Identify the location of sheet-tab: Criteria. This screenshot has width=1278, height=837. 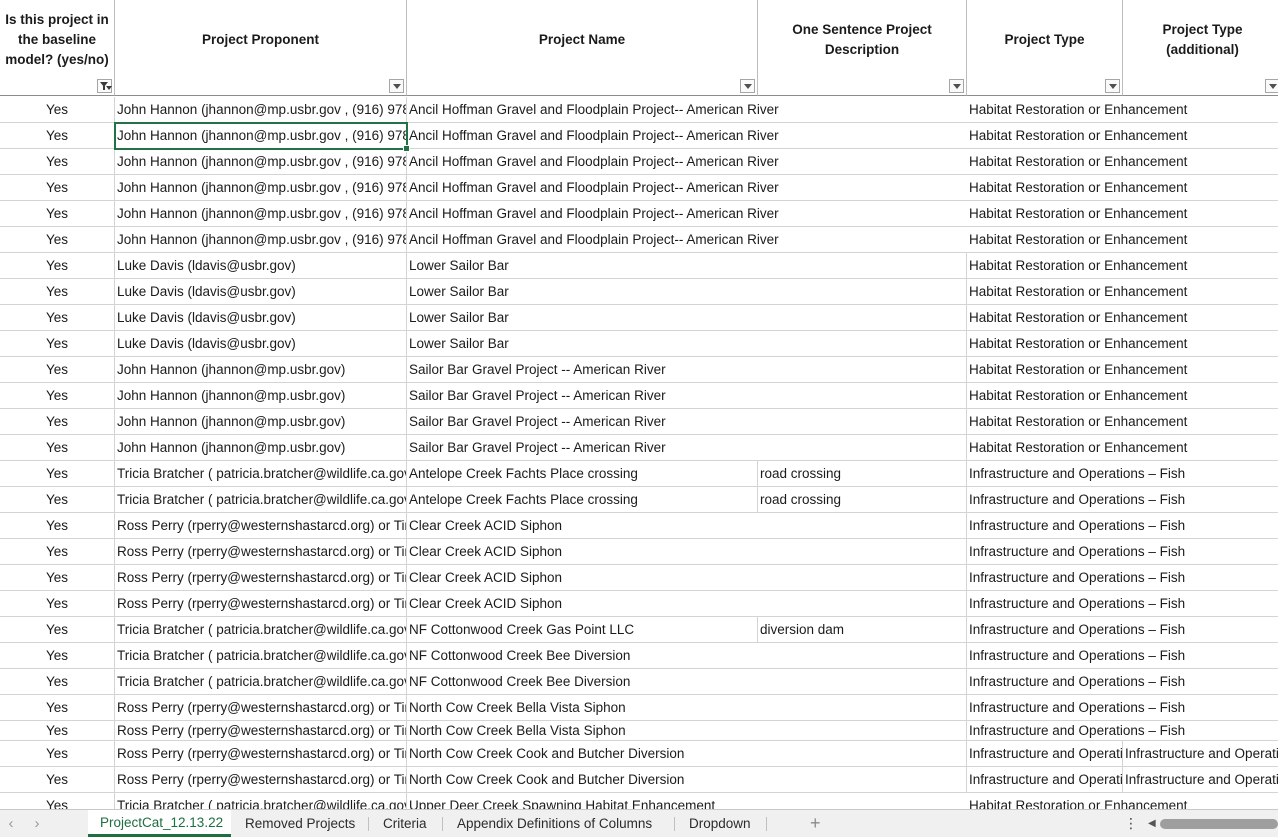
(407, 823).